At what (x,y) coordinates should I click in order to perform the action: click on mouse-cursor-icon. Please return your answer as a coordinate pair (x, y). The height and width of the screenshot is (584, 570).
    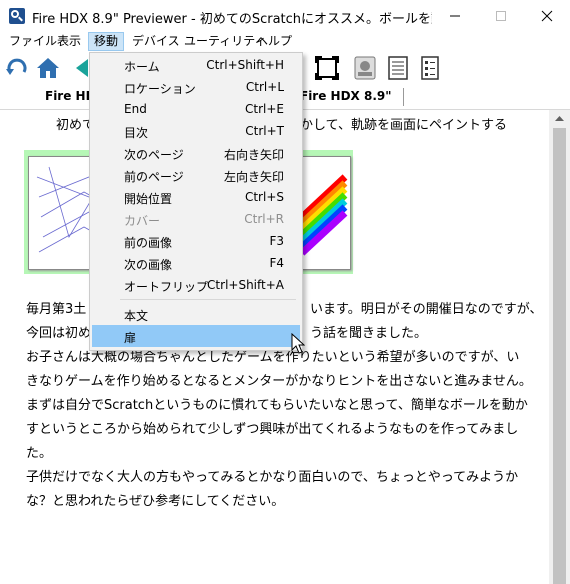
    Looking at the image, I should click on (298, 345).